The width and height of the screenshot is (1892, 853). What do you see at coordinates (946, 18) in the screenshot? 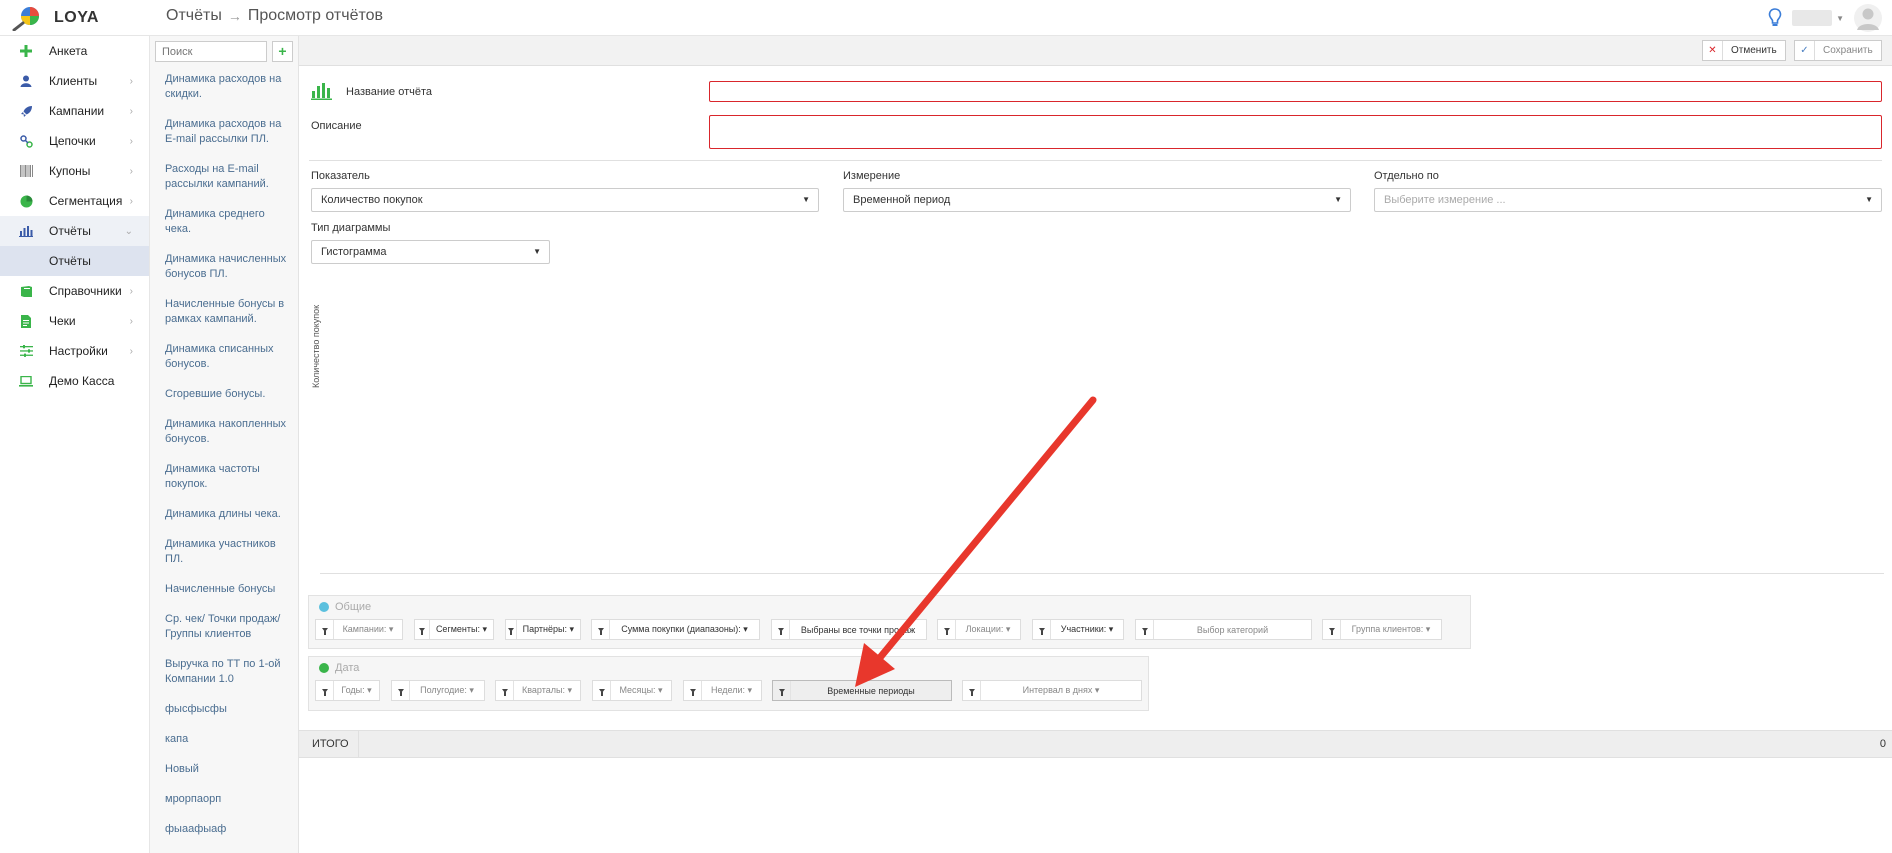
I see `top-bar: LOYA Отчёты → Просмотр отчётов ▼` at bounding box center [946, 18].